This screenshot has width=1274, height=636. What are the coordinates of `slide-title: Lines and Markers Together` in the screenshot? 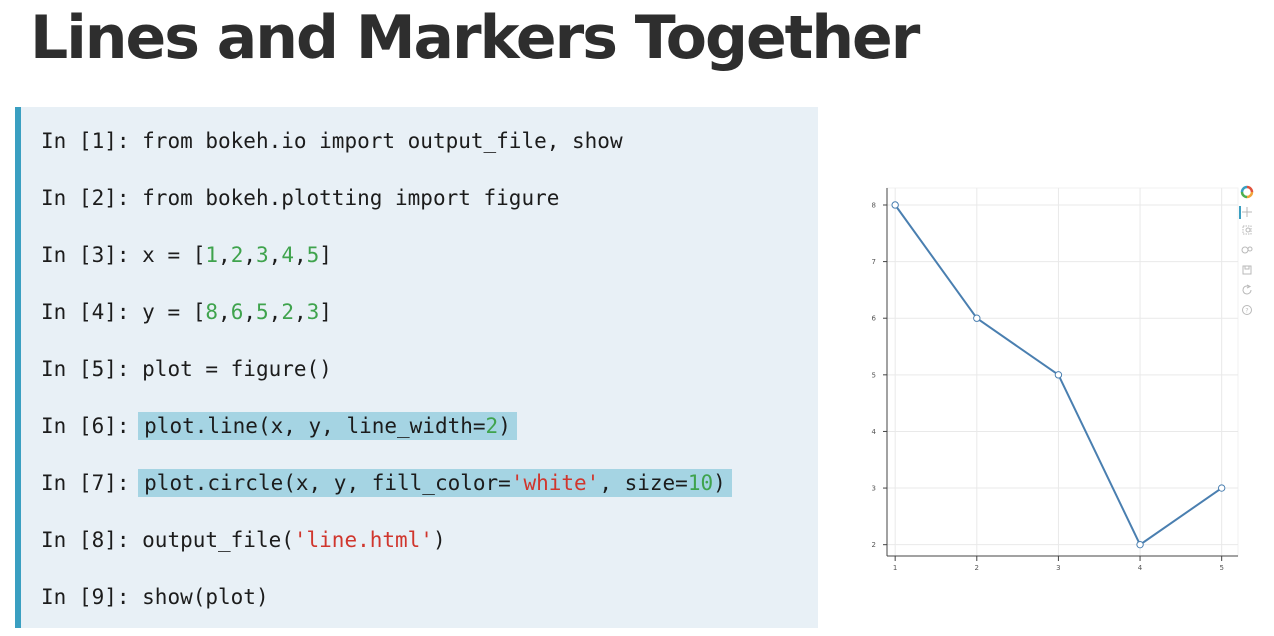 It's located at (475, 38).